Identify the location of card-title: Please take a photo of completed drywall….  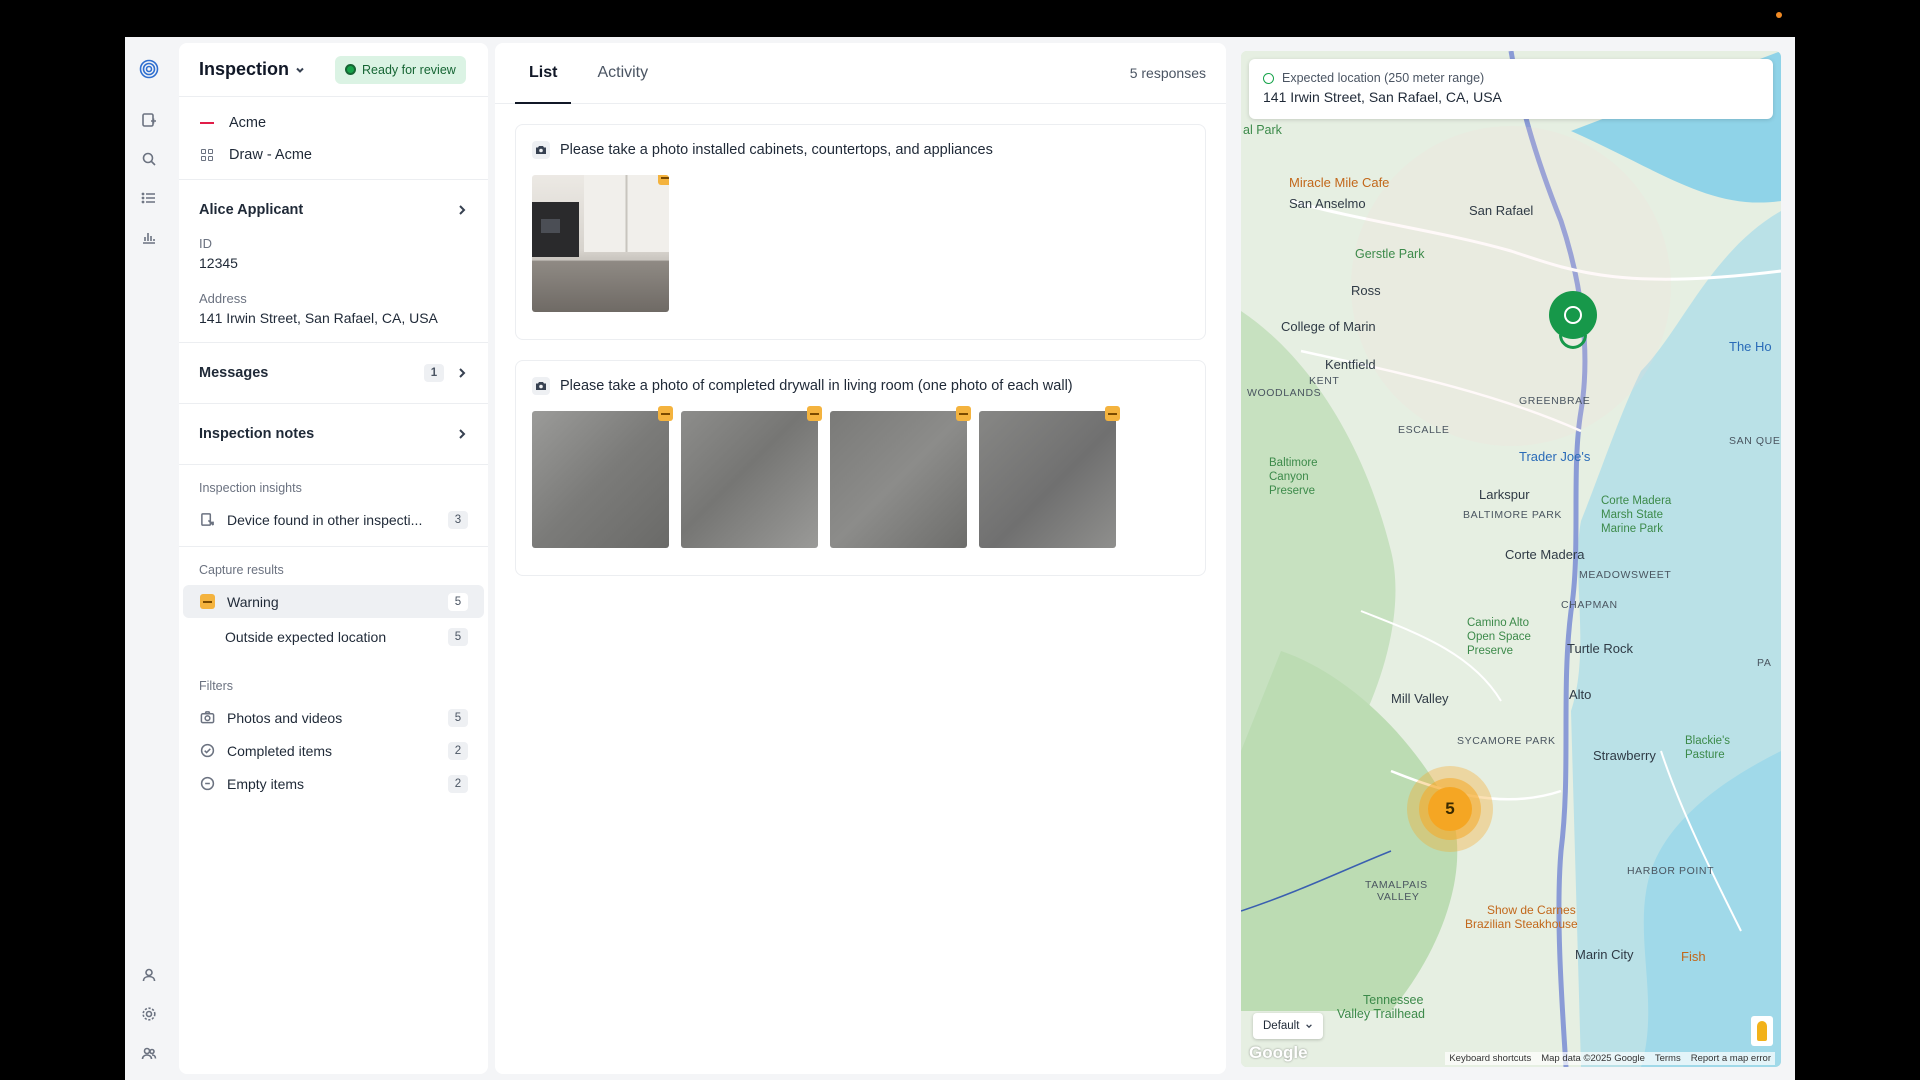
(860, 386).